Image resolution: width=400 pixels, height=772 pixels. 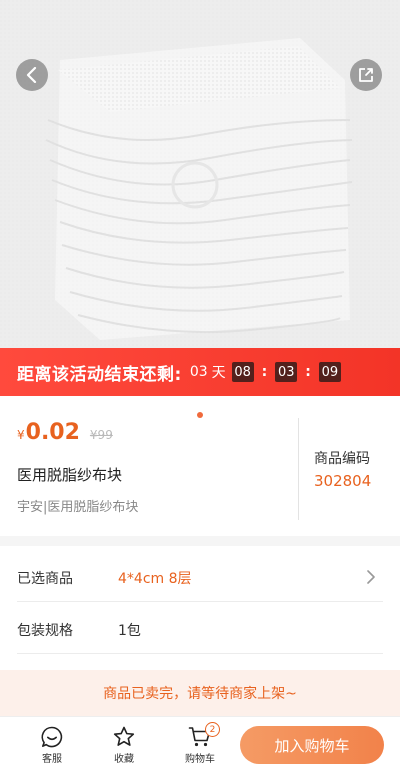 I want to click on add-to-cart-button: 加入购物车, so click(x=312, y=745).